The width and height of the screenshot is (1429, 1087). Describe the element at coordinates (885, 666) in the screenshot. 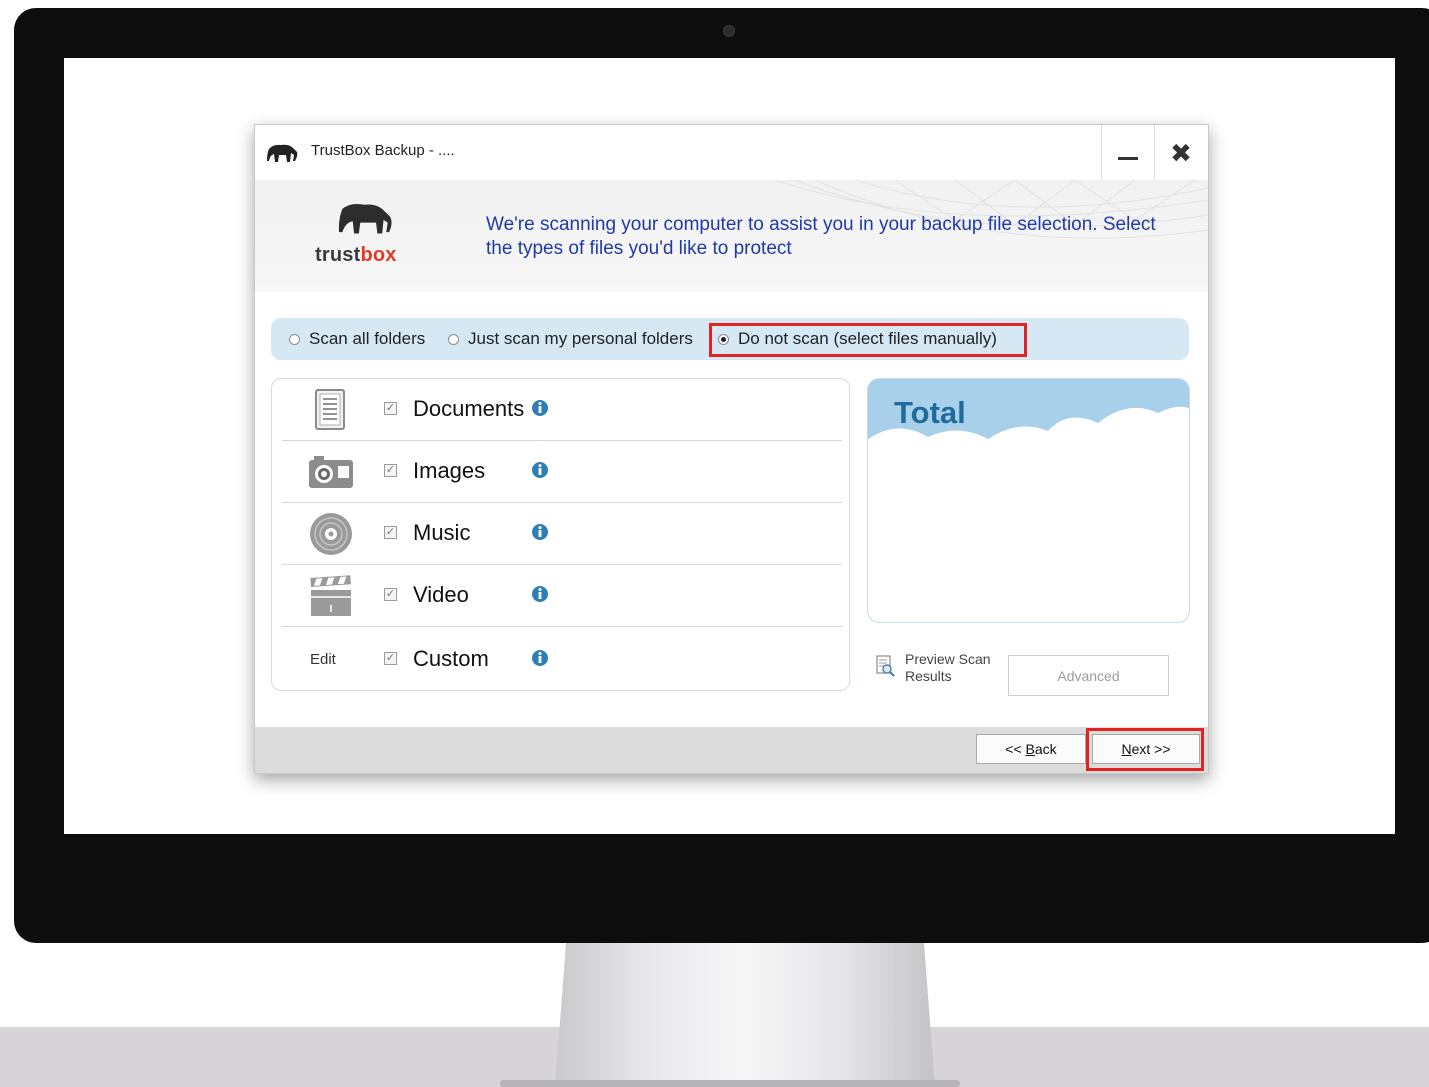

I see `preview-document-icon` at that location.